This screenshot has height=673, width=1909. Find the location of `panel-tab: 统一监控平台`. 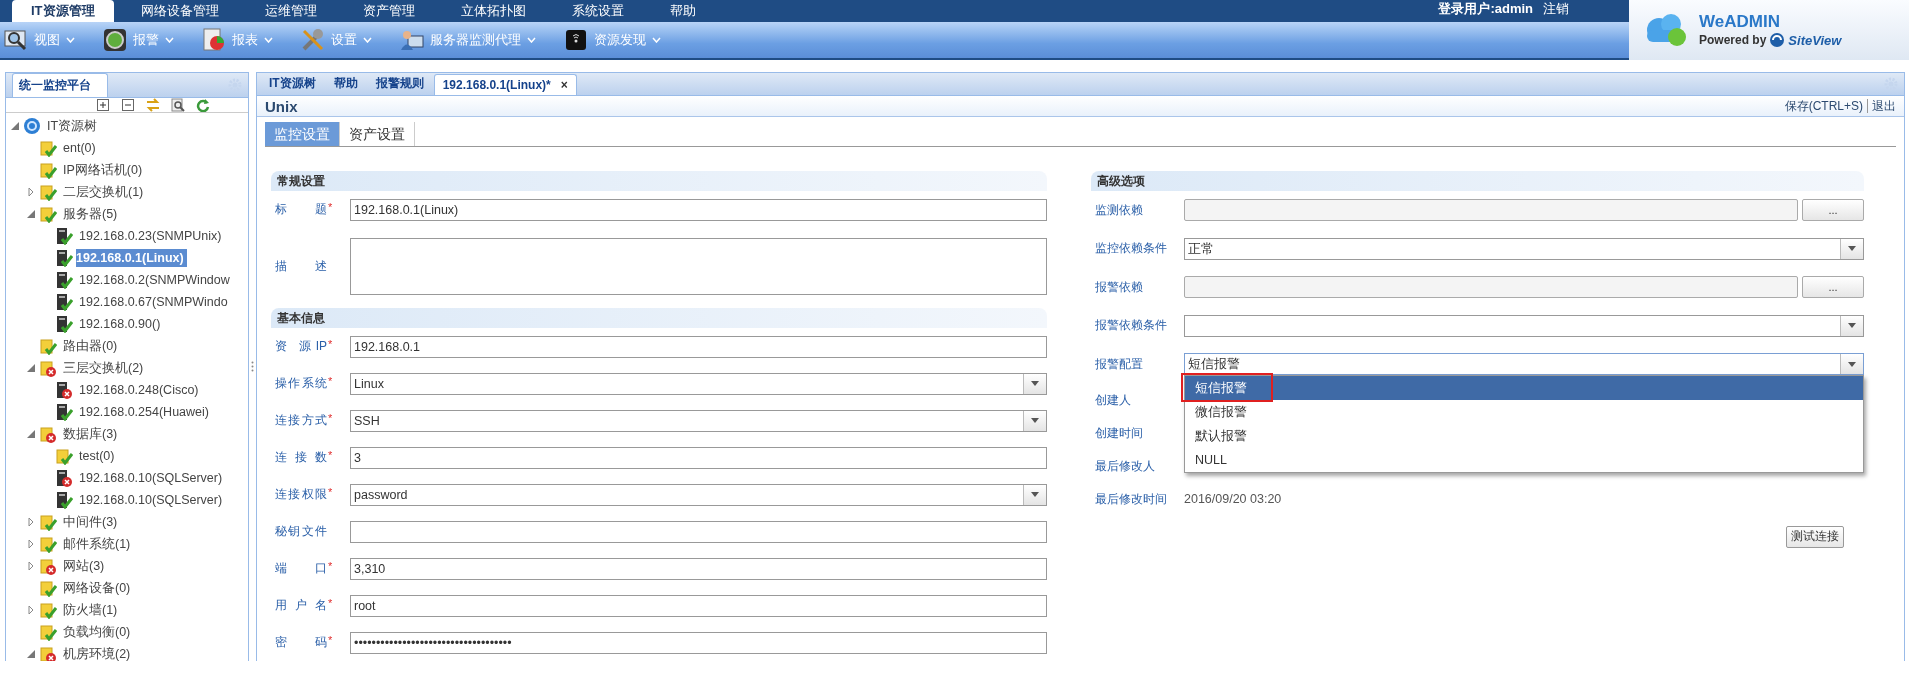

panel-tab: 统一监控平台 is located at coordinates (60, 85).